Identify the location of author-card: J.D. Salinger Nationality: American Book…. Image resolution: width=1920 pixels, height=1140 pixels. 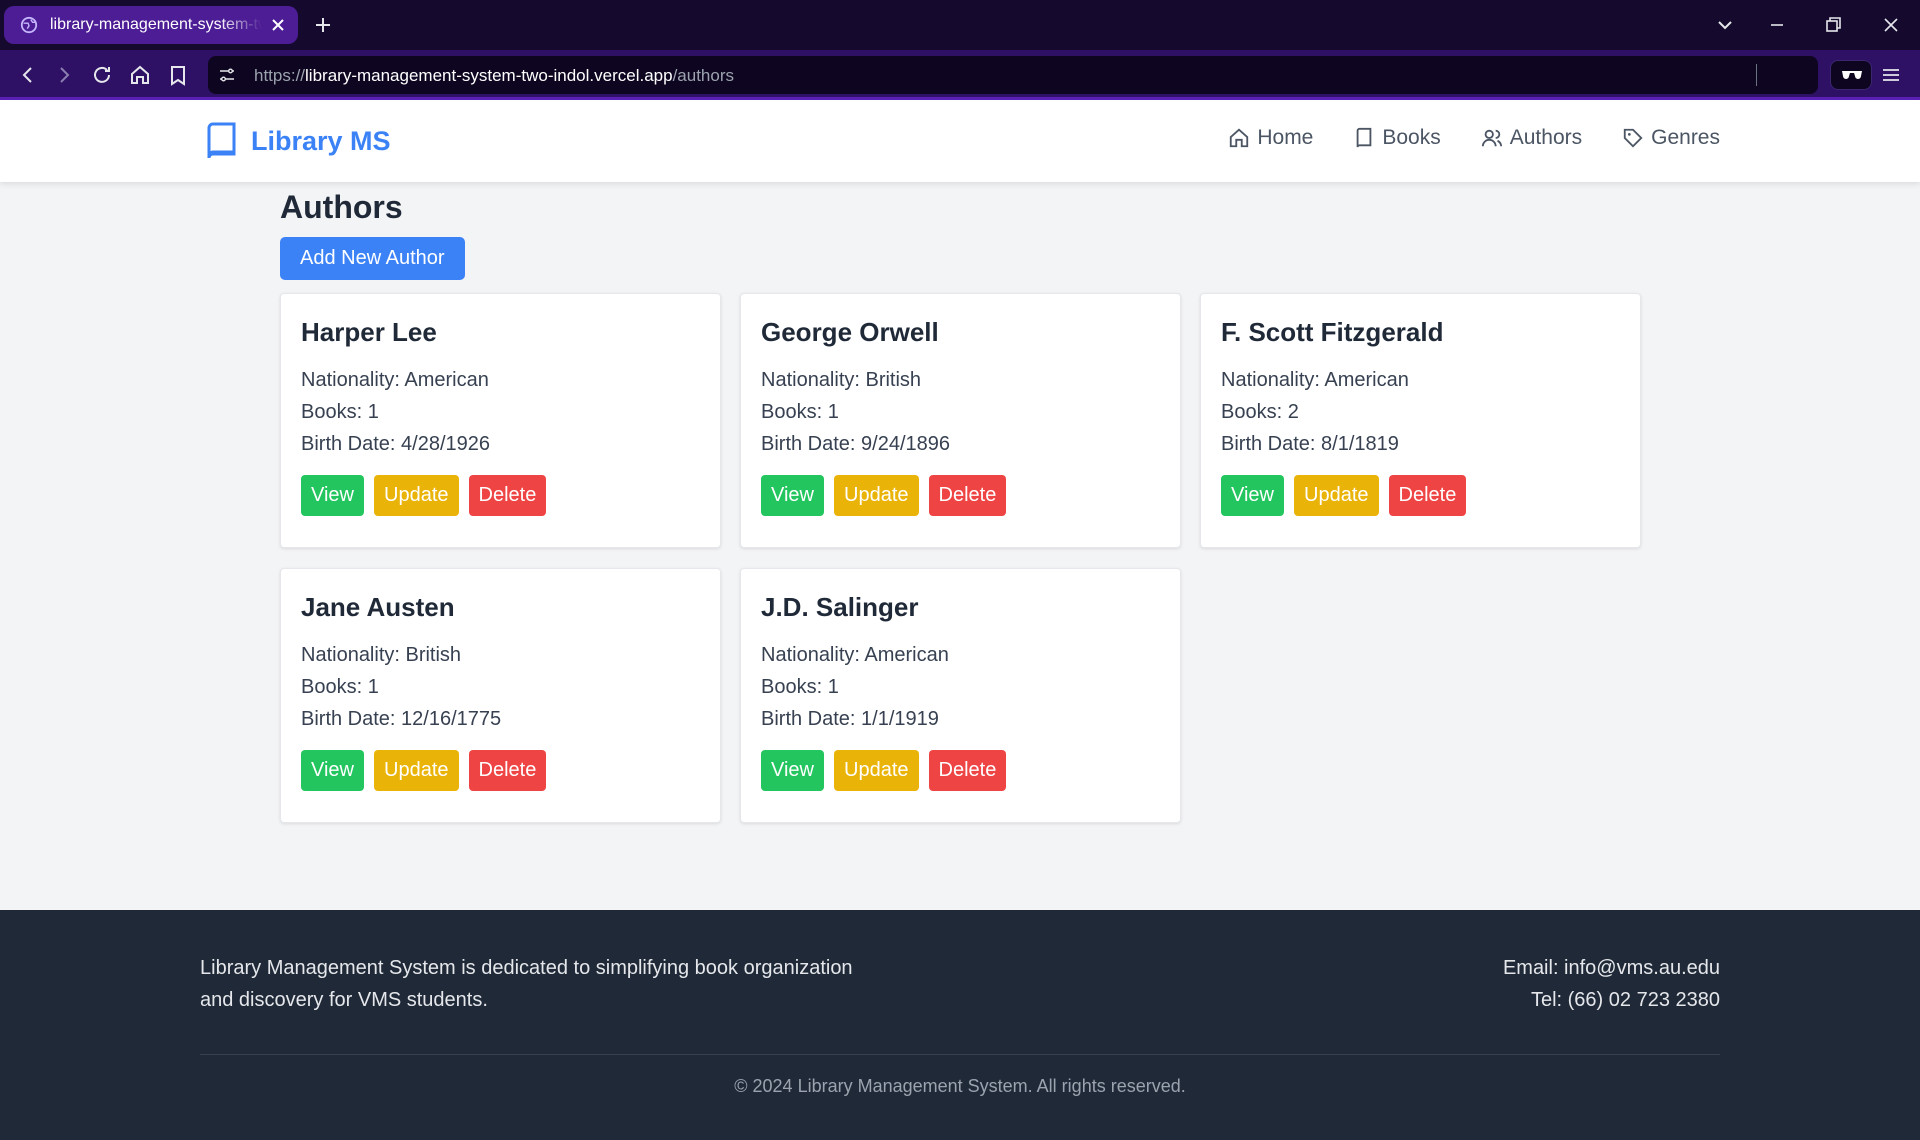
(960, 695).